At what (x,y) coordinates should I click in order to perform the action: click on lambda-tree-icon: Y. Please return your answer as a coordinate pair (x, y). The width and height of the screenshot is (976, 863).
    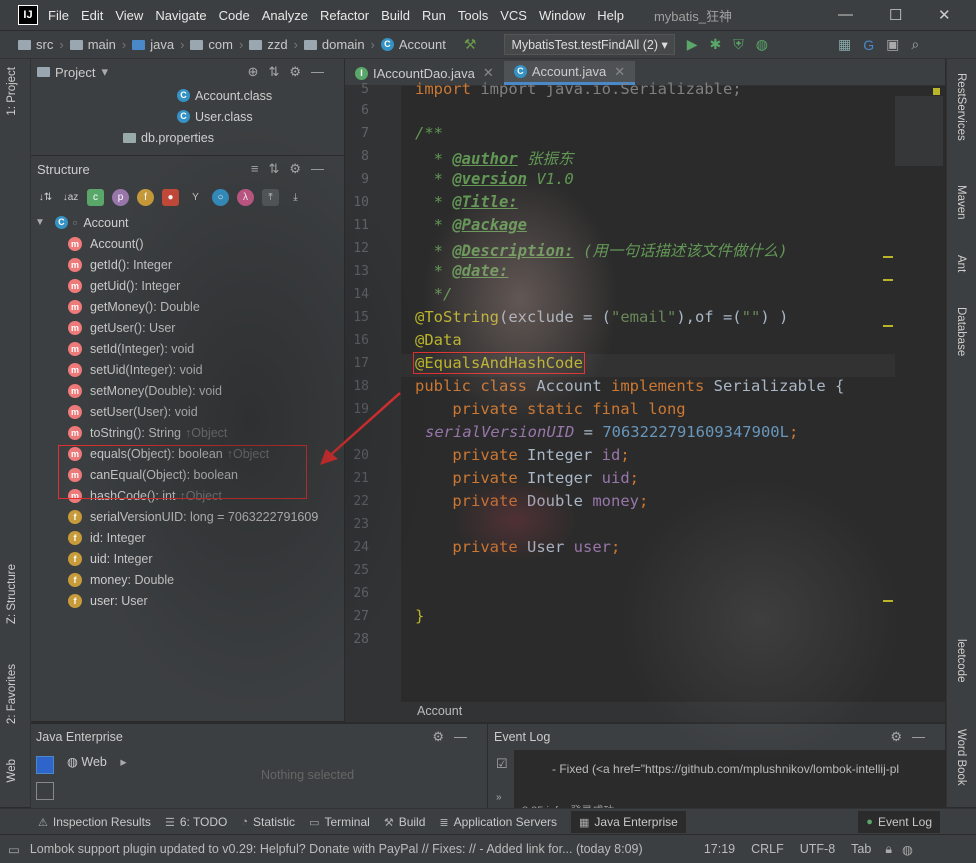
    Looking at the image, I should click on (195, 197).